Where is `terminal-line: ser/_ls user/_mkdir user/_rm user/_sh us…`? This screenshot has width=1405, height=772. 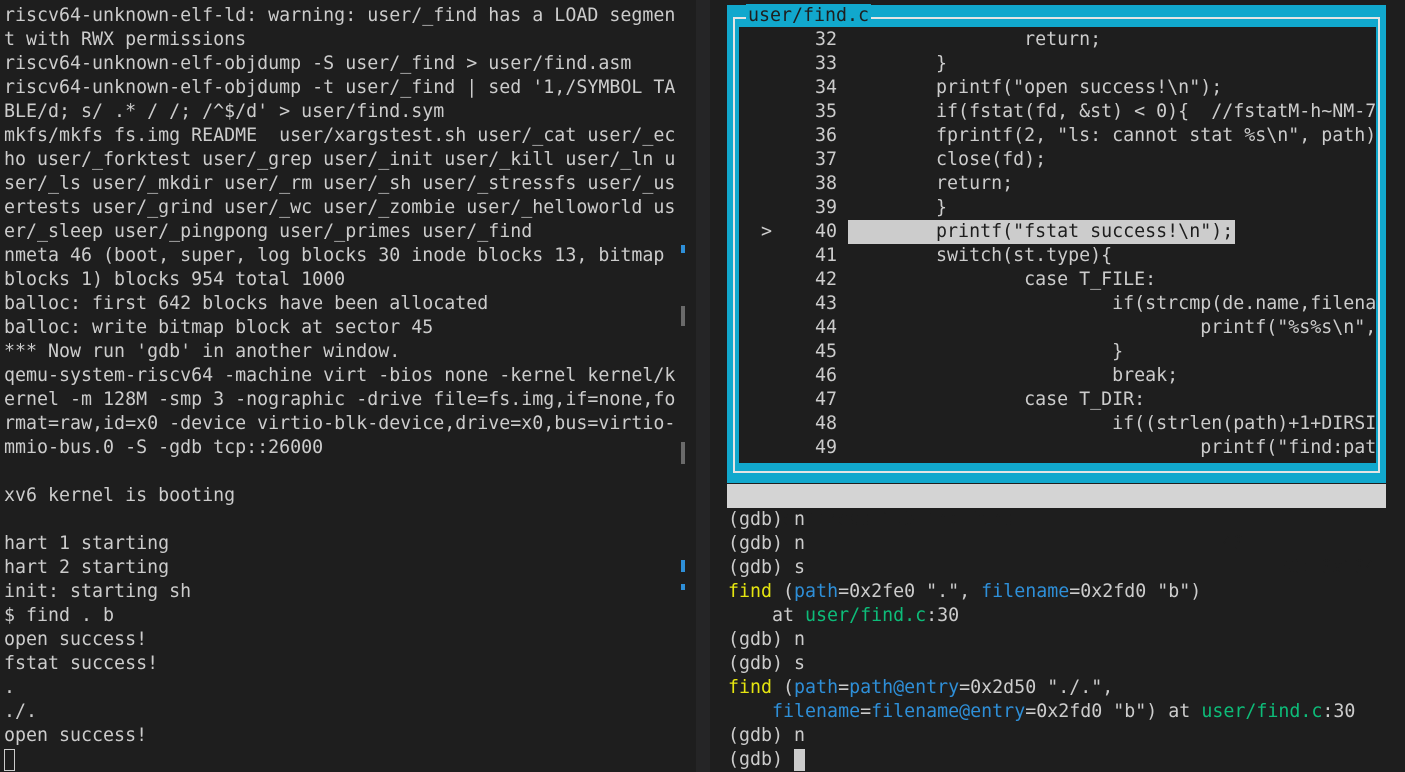
terminal-line: ser/_ls user/_mkdir user/_rm user/_sh us… is located at coordinates (340, 183).